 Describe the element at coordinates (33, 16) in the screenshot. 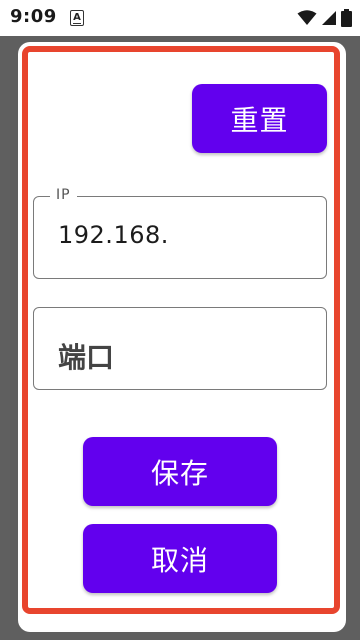

I see `status-time: 9:09` at that location.